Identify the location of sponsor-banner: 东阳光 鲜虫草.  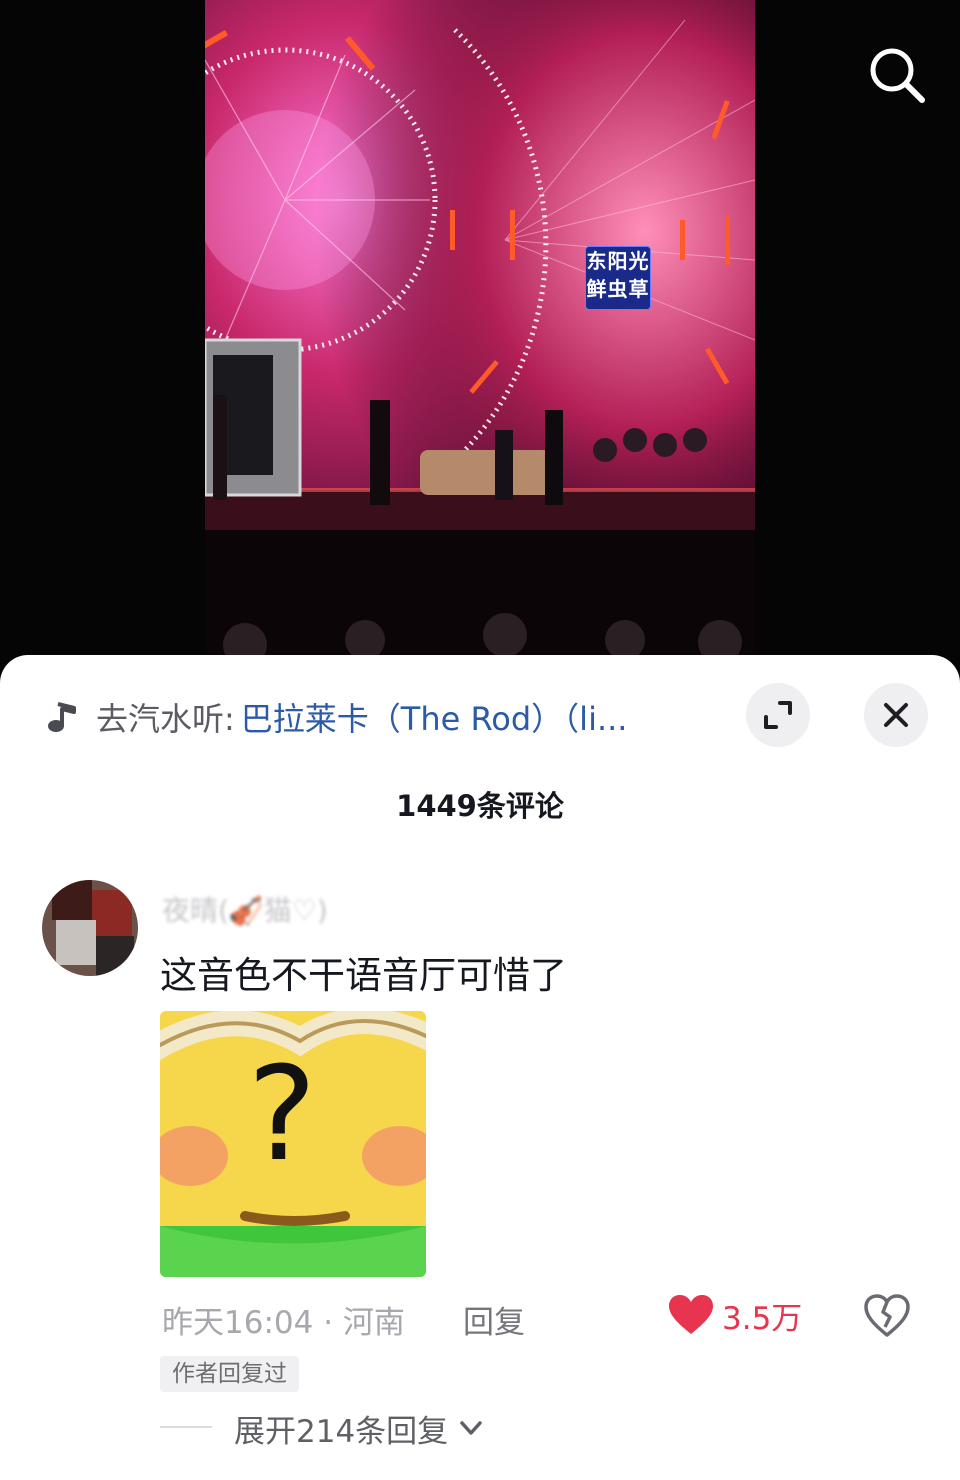
(618, 278).